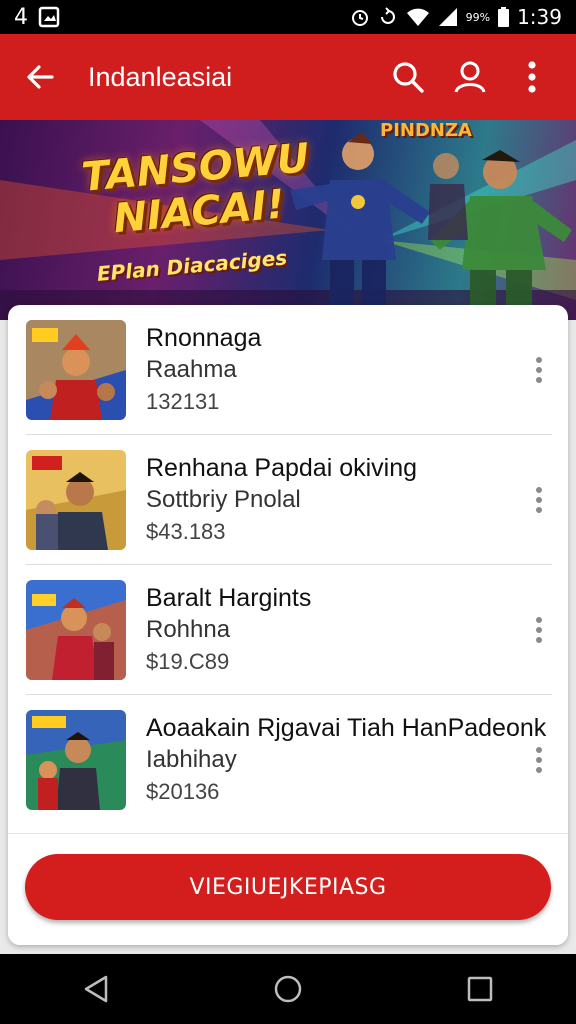  I want to click on list-item: Rnonnaga Raahma 132131, so click(288, 370).